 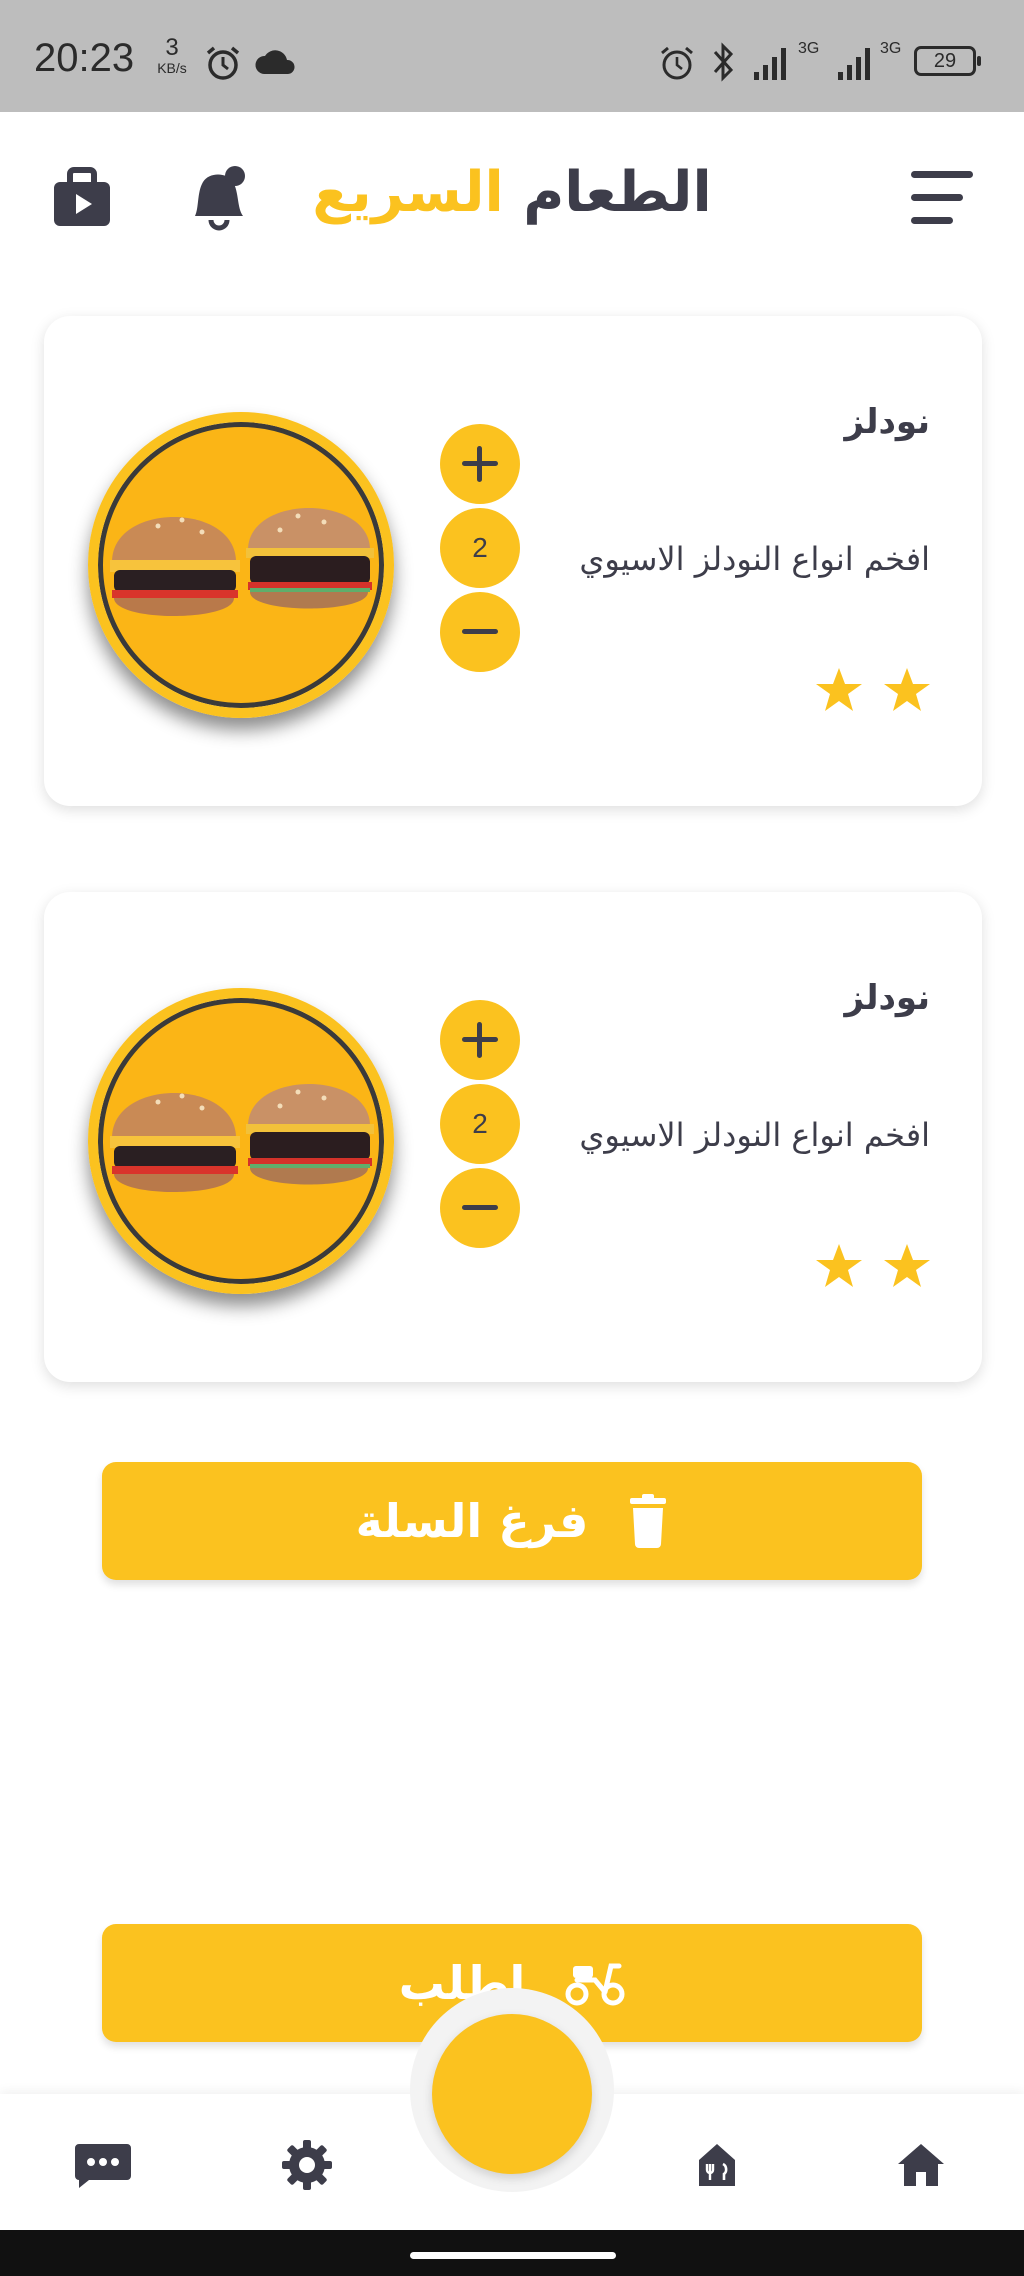 What do you see at coordinates (472, 1521) in the screenshot?
I see `clear-cart-label: فرغ السلة` at bounding box center [472, 1521].